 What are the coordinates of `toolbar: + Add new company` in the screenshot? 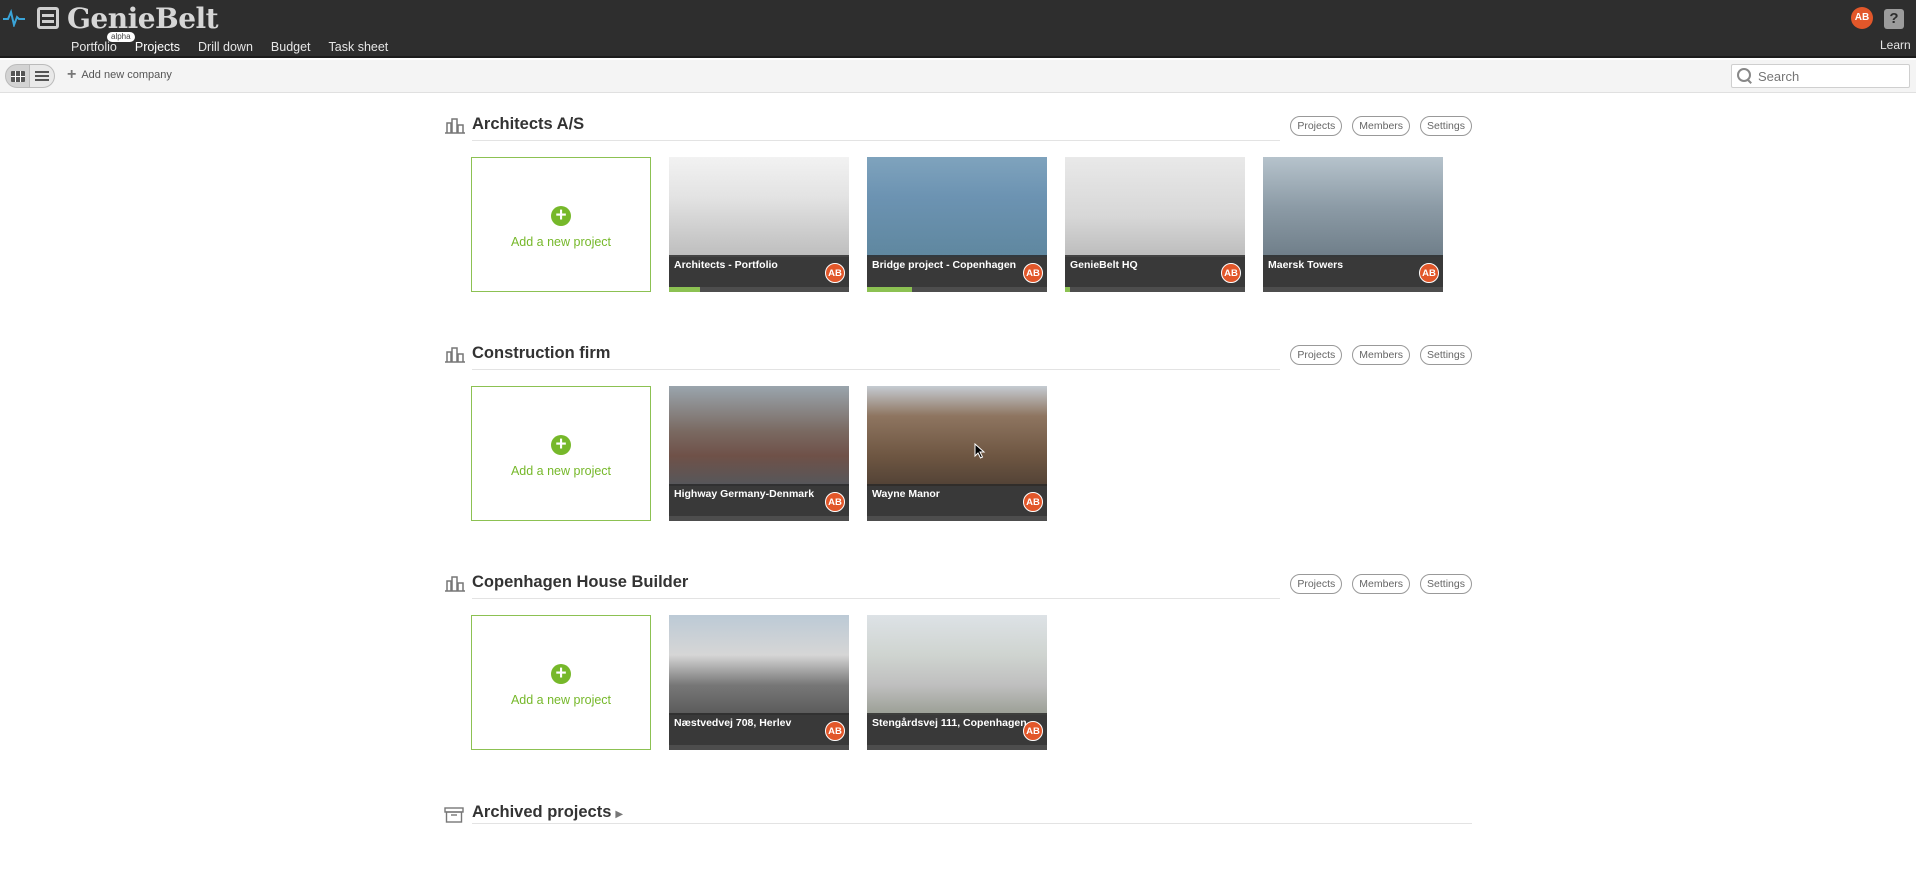 It's located at (958, 76).